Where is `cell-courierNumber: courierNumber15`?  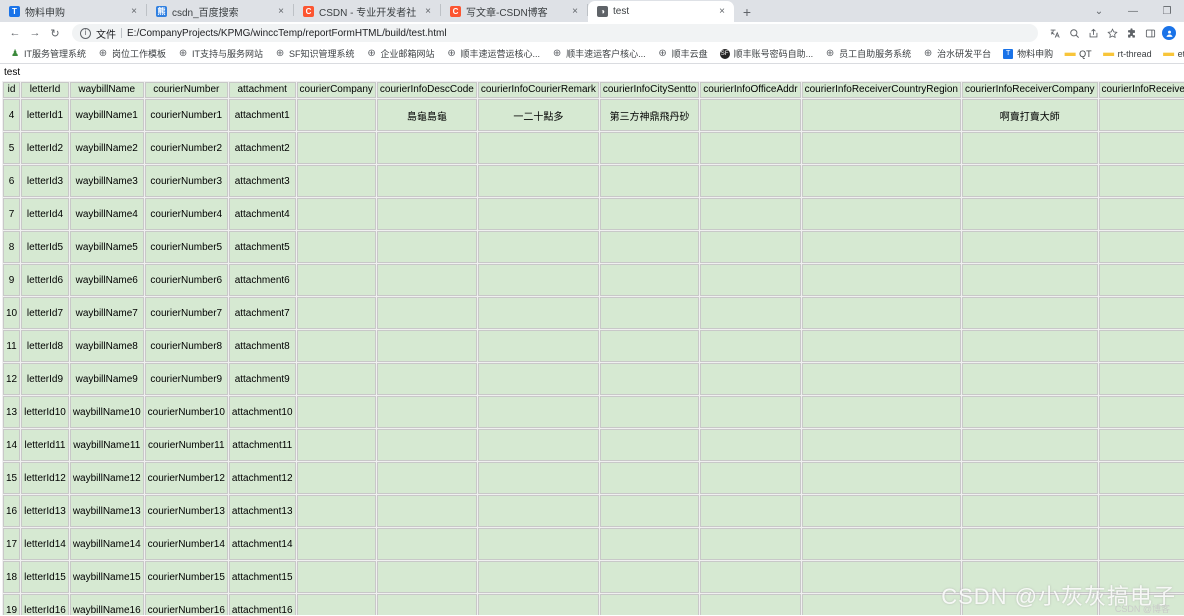 cell-courierNumber: courierNumber15 is located at coordinates (186, 577).